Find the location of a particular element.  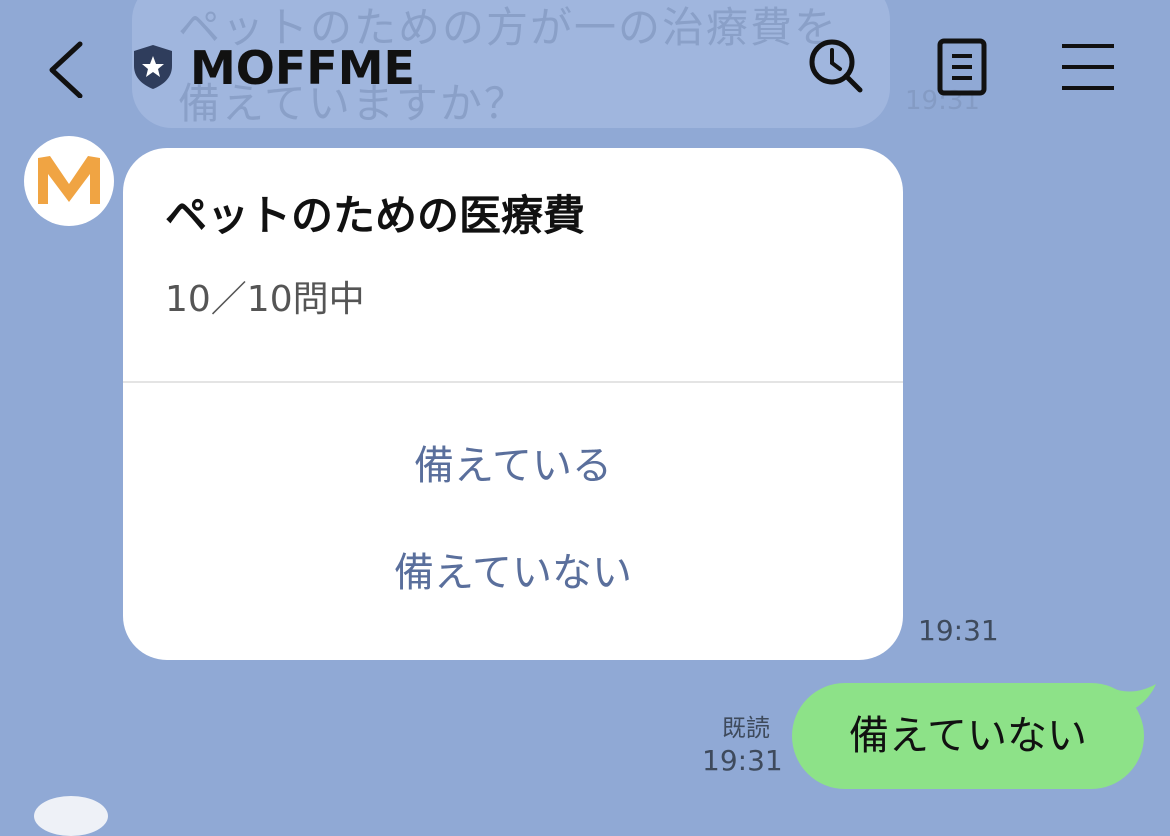

card-timestamp: 19:31 is located at coordinates (958, 630).